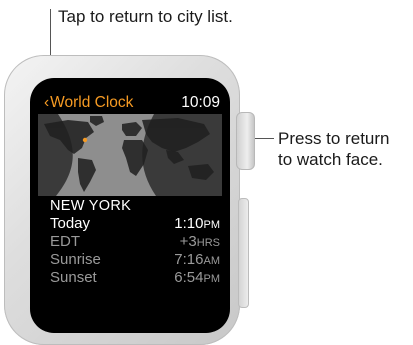 Image resolution: width=413 pixels, height=345 pixels. I want to click on city-list-callout: Tap to return to city list., so click(145, 16).